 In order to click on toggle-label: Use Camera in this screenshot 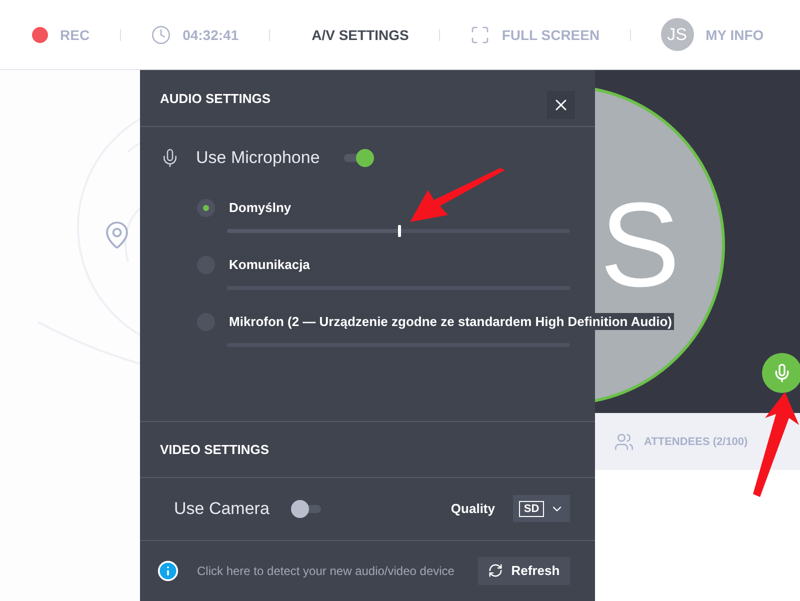, I will do `click(222, 508)`.